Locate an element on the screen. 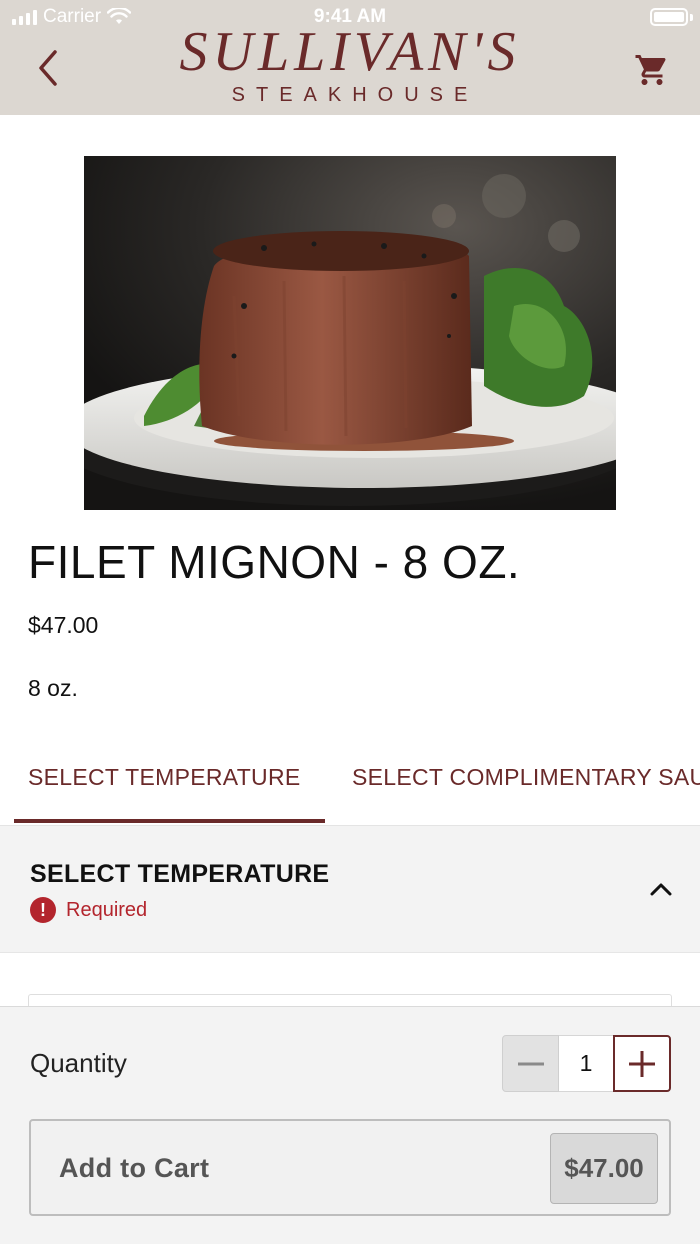 The height and width of the screenshot is (1244, 700). tab-select-temperature: SELECT TEMPERATURE is located at coordinates (164, 777).